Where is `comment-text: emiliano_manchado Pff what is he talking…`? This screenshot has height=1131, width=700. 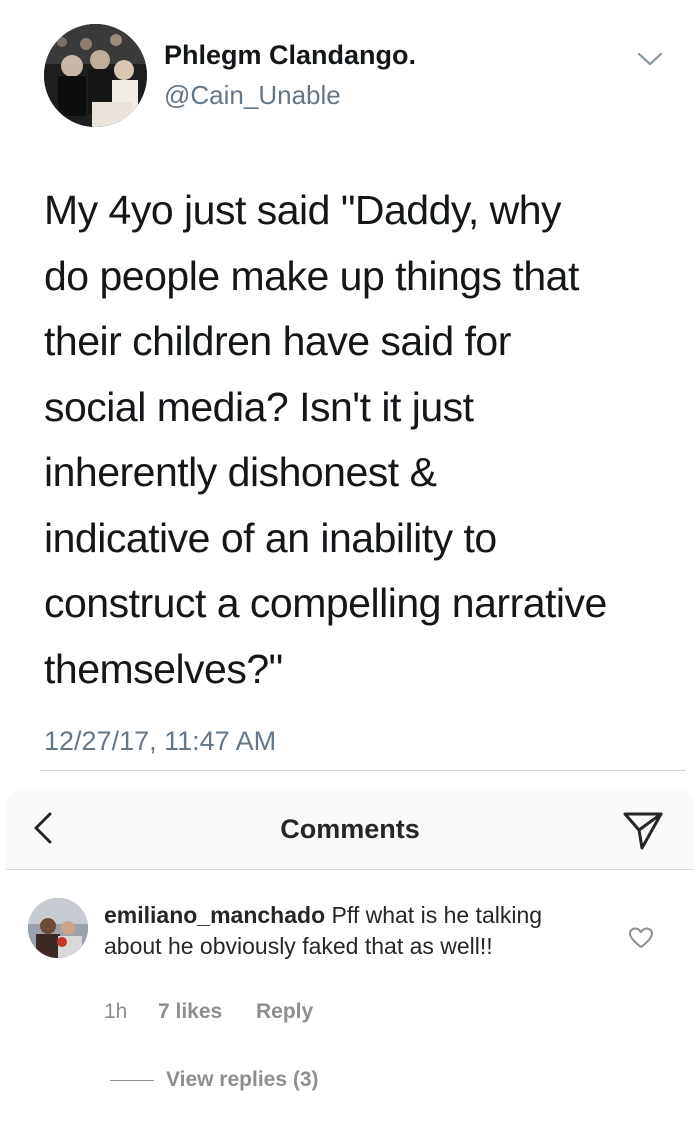
comment-text: emiliano_manchado Pff what is he talking… is located at coordinates (349, 931).